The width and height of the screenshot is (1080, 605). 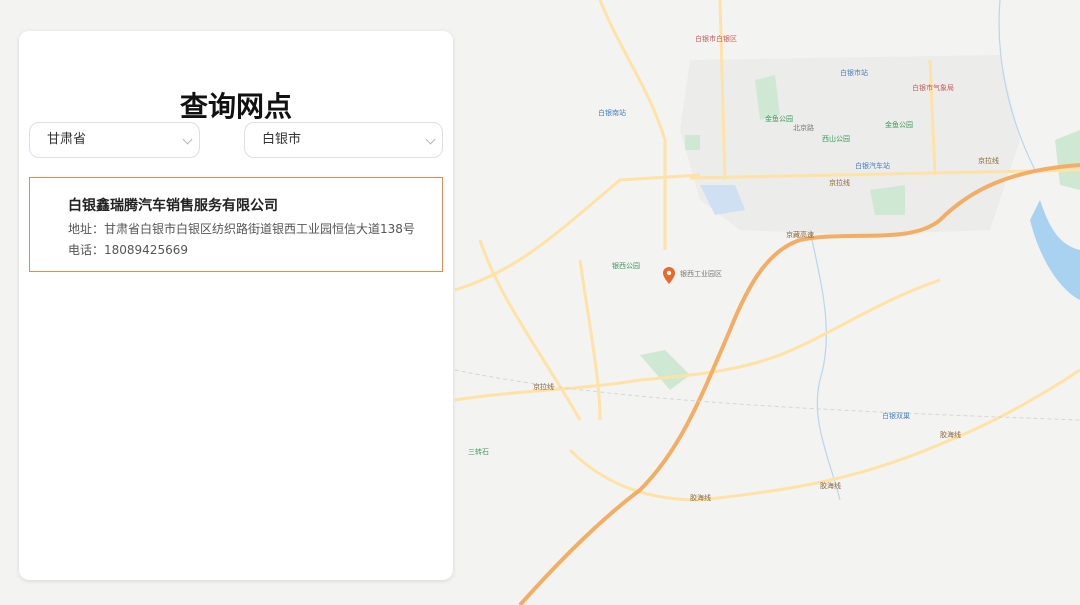 What do you see at coordinates (872, 165) in the screenshot?
I see `map-label: 白银汽车站` at bounding box center [872, 165].